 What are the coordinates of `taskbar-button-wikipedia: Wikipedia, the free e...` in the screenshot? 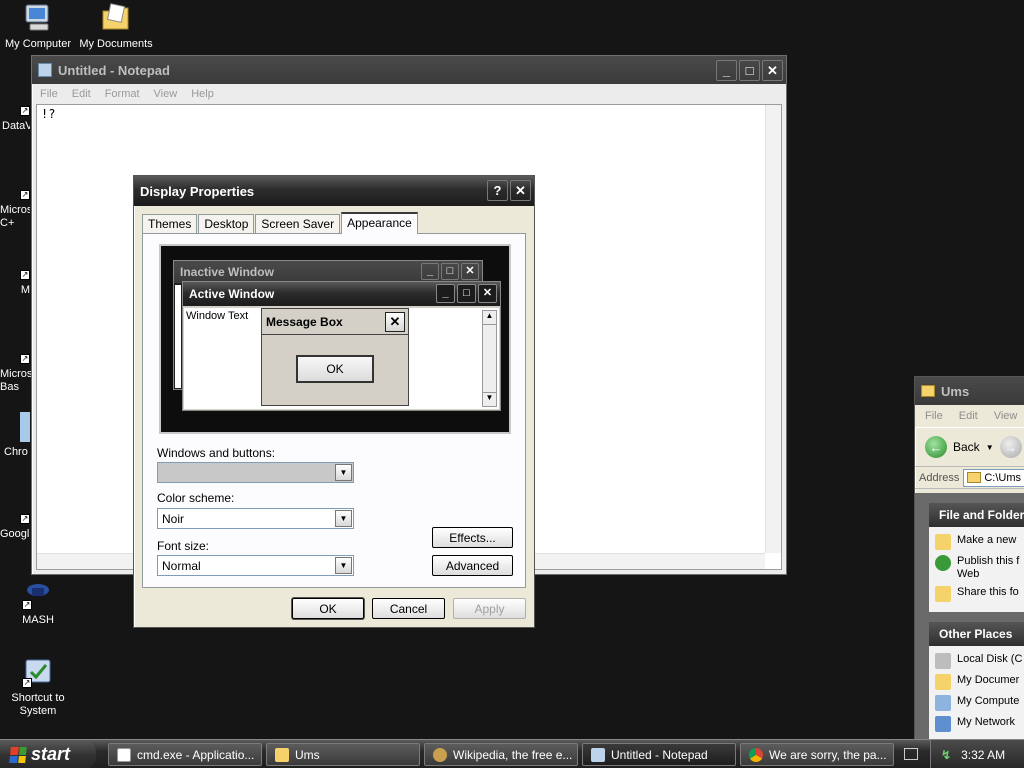 It's located at (501, 754).